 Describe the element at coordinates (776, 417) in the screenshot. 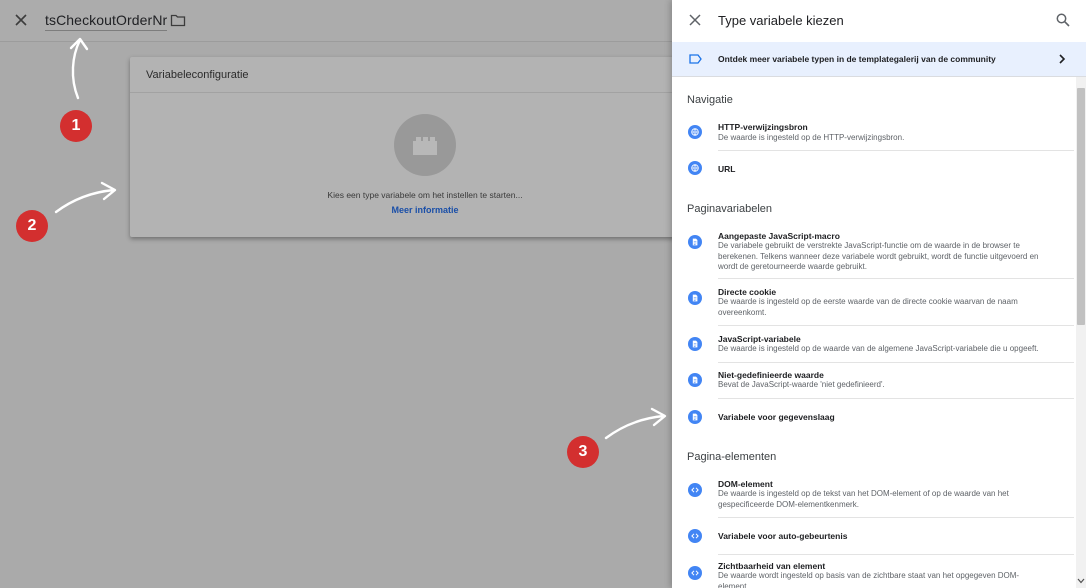

I see `item-title: Variabele voor gegevenslaag` at that location.